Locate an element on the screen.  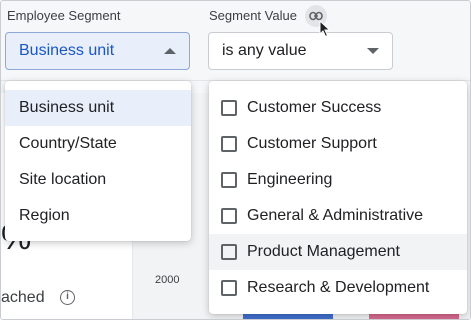
value-option-engineering: Engineering is located at coordinates (338, 180).